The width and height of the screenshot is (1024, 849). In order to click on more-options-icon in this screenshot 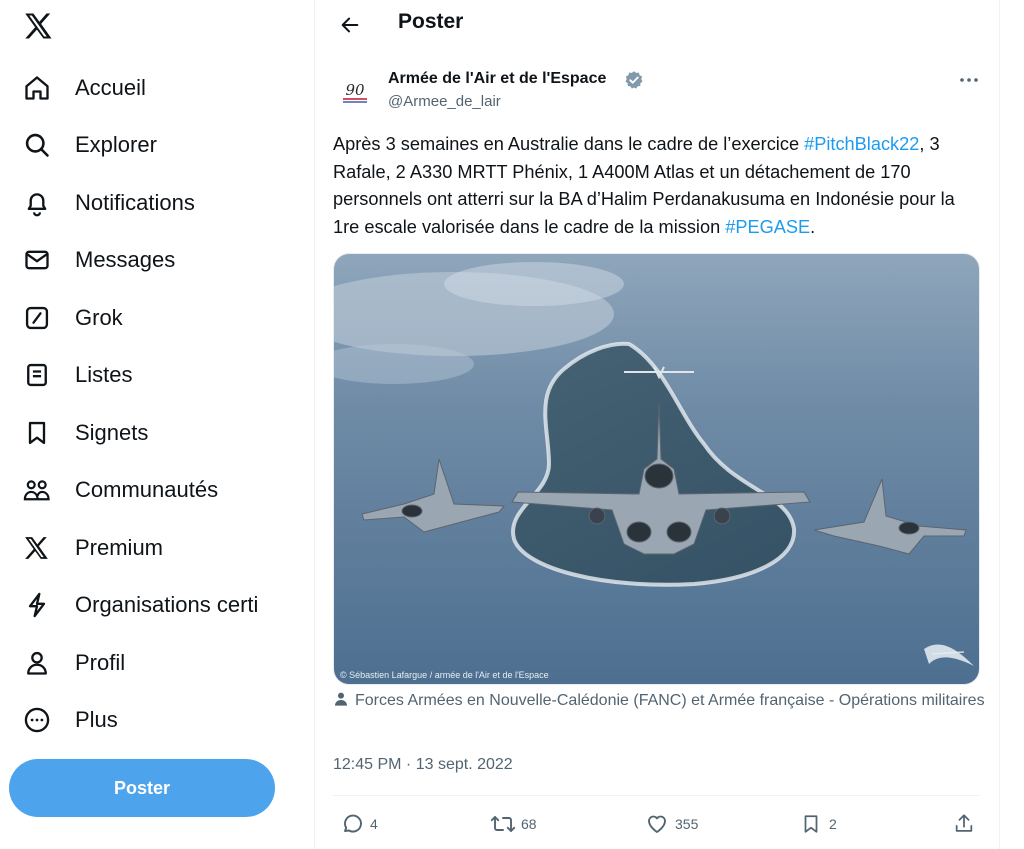, I will do `click(969, 80)`.